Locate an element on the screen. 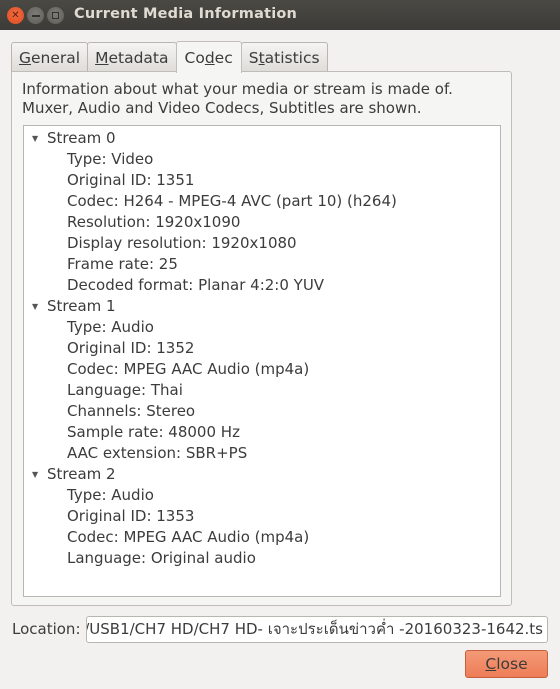 This screenshot has width=560, height=689. minimize-icon is located at coordinates (35, 15).